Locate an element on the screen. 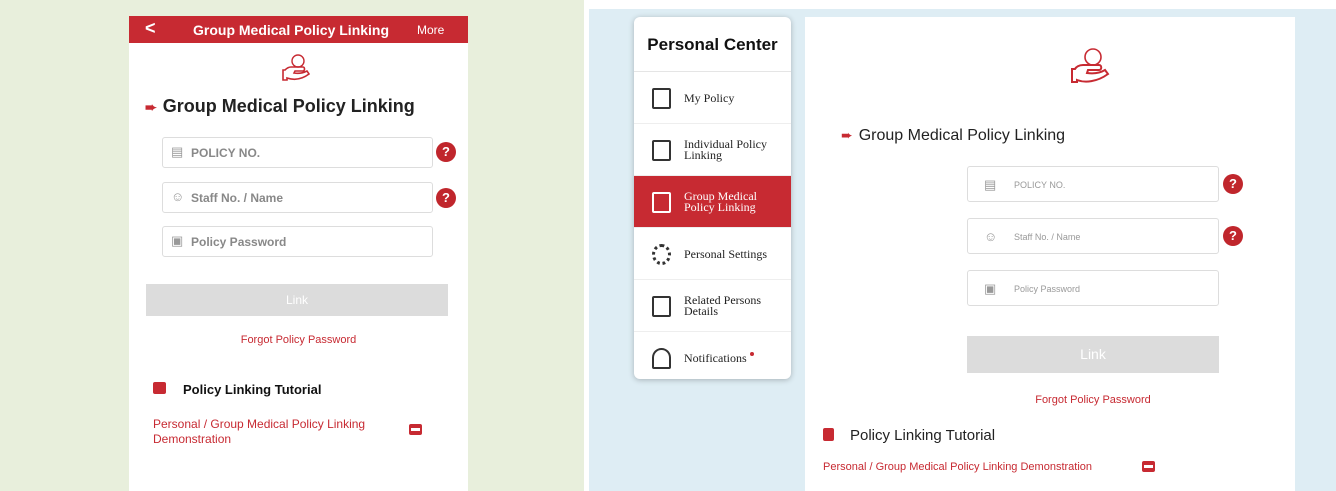  notifications-label: Notifications is located at coordinates (715, 357).